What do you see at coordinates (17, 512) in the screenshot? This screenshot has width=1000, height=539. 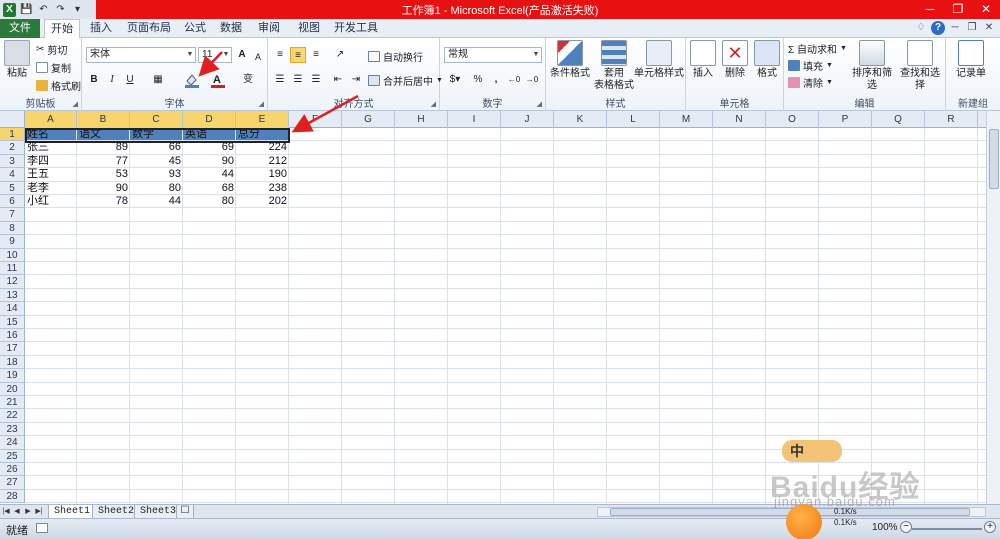 I see `prev-sheet-icon: ◀` at bounding box center [17, 512].